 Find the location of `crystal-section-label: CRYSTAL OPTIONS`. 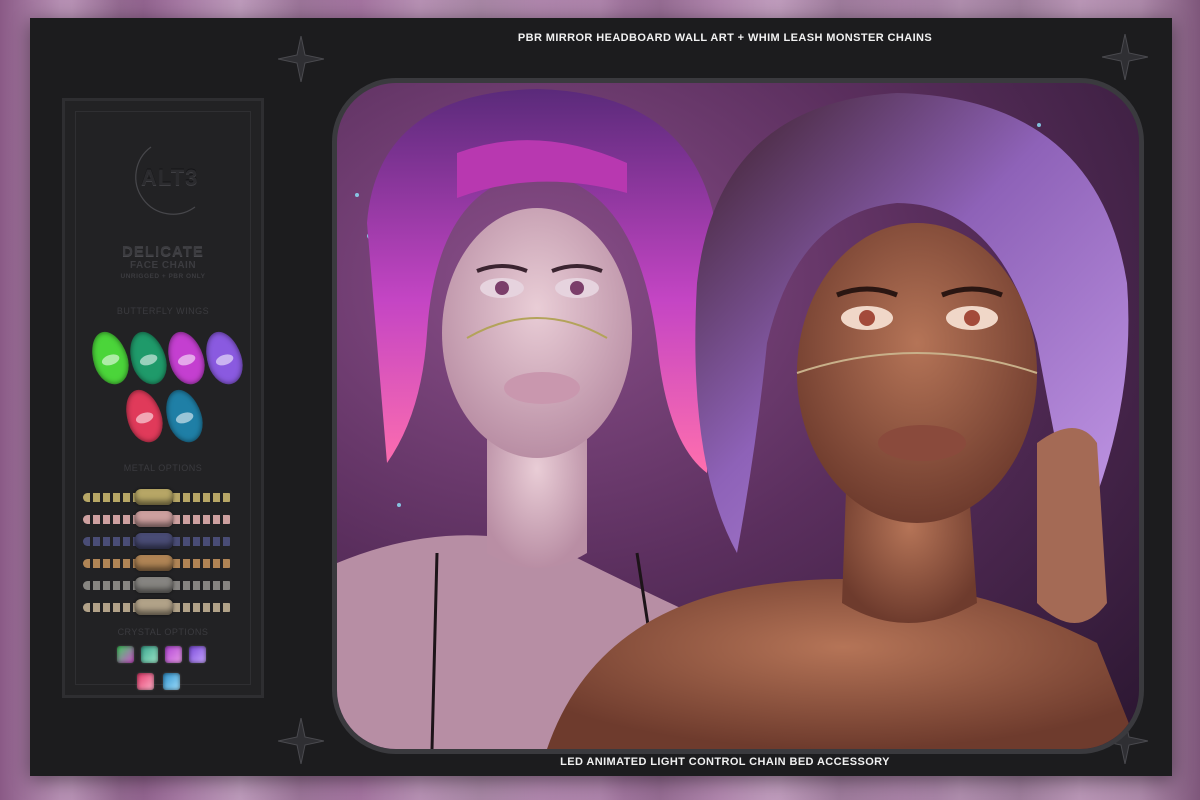

crystal-section-label: CRYSTAL OPTIONS is located at coordinates (163, 632).